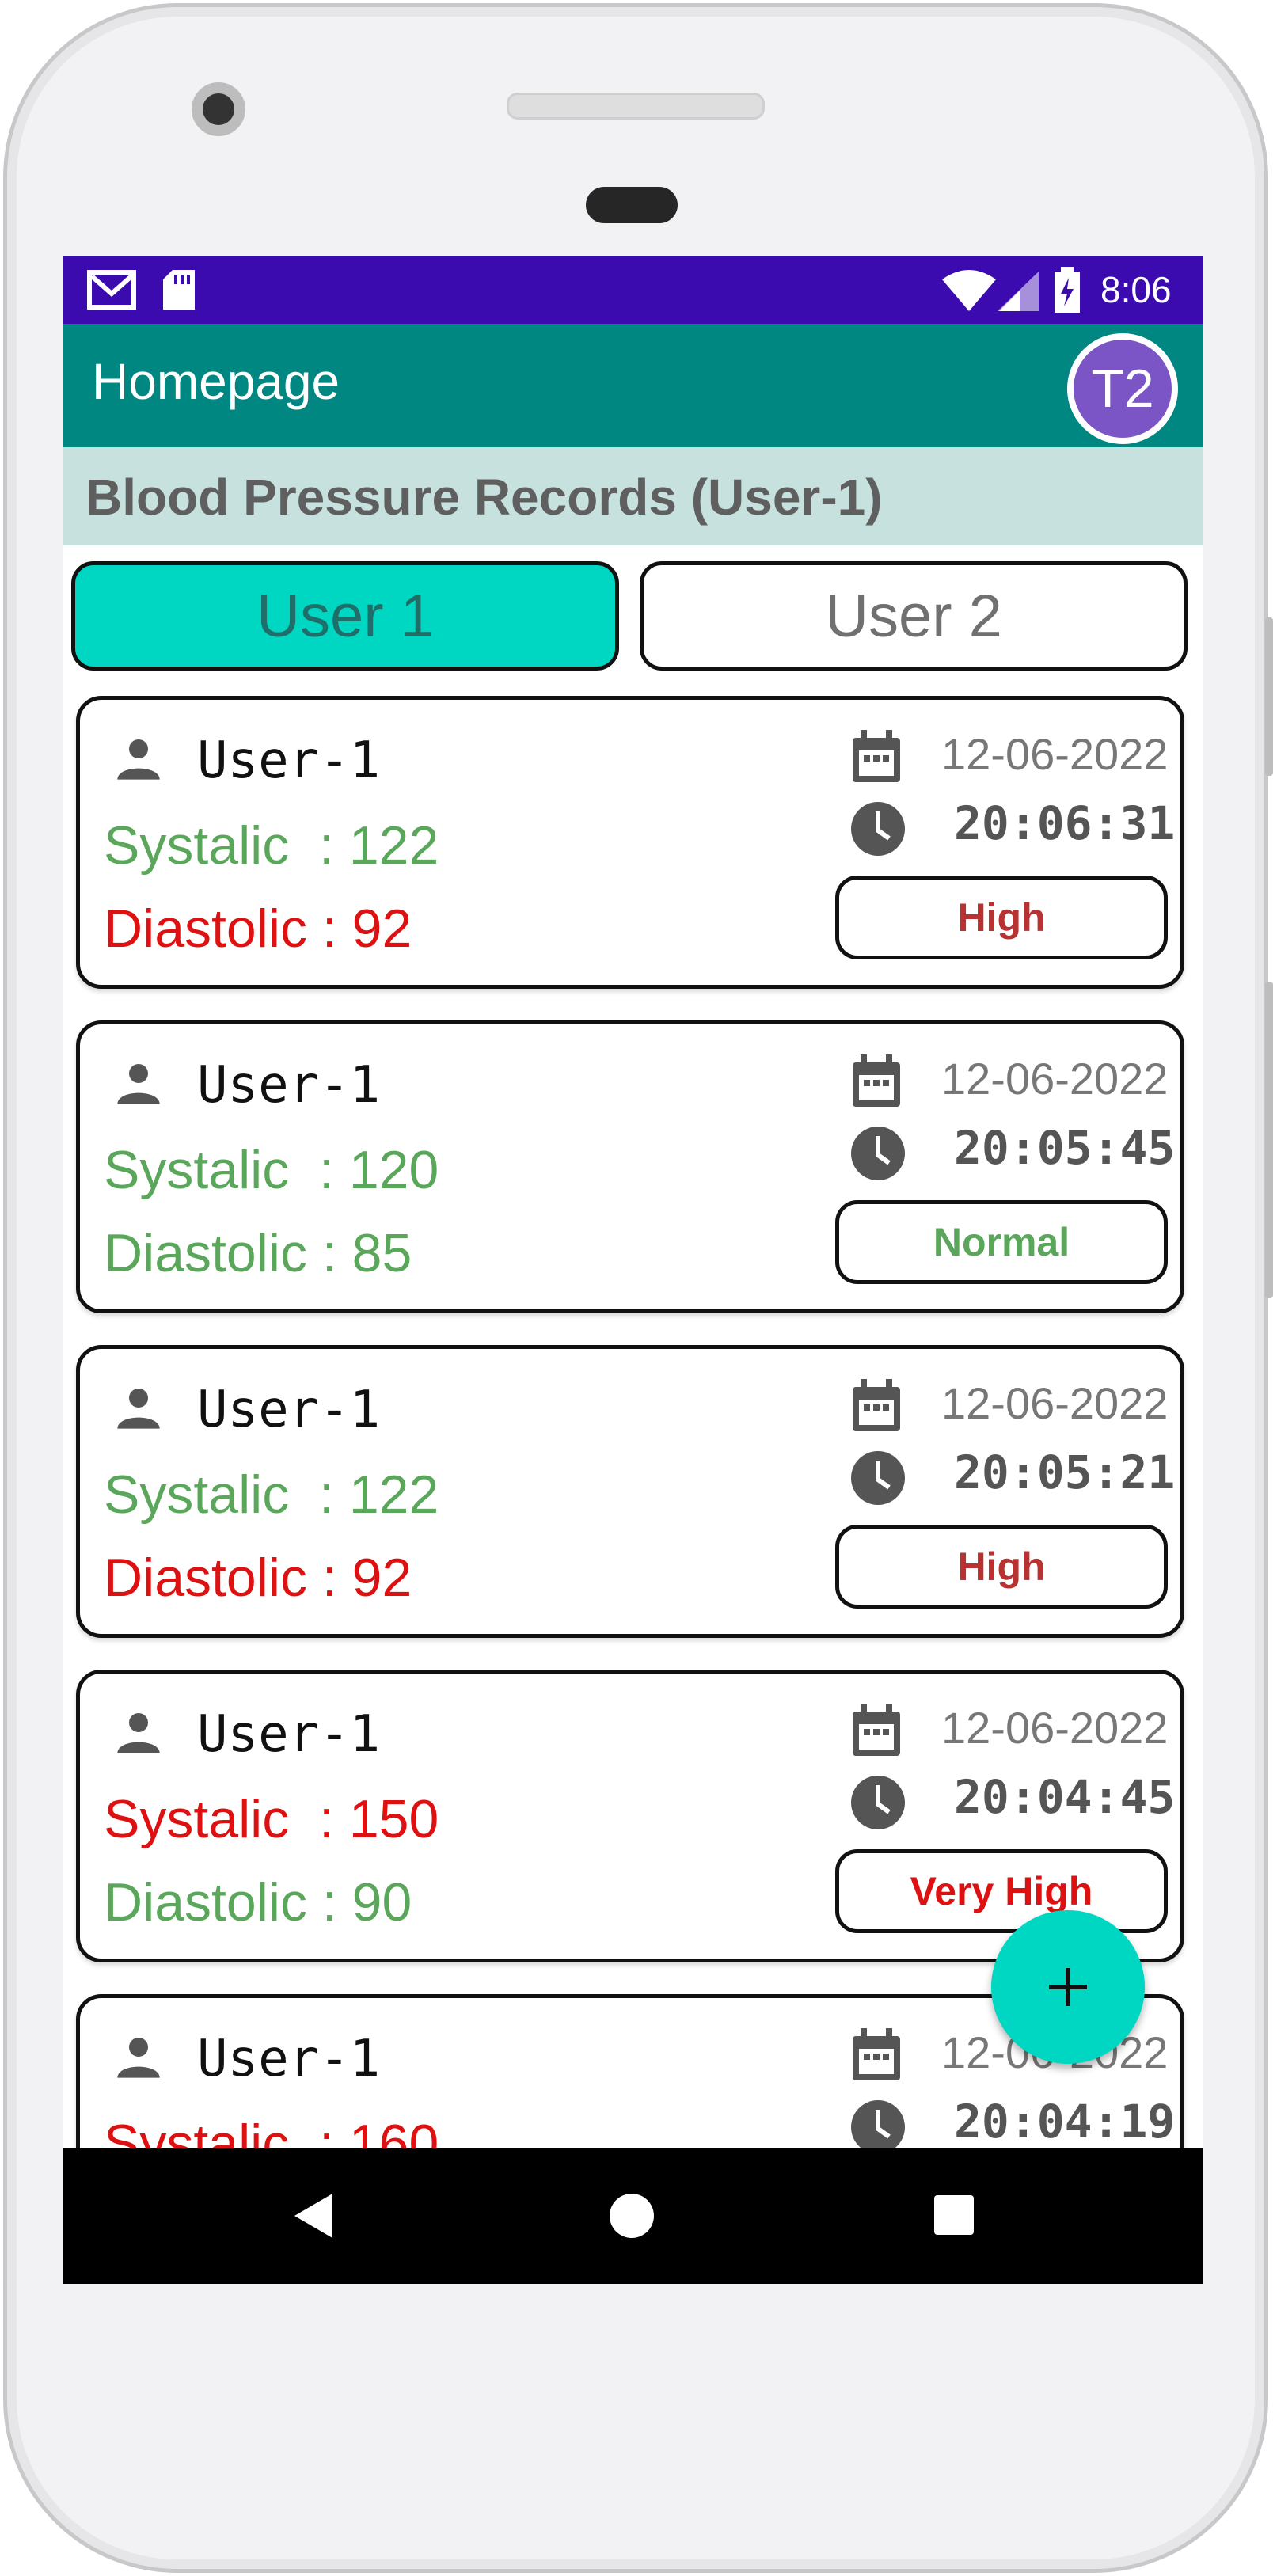  I want to click on home-icon, so click(632, 2216).